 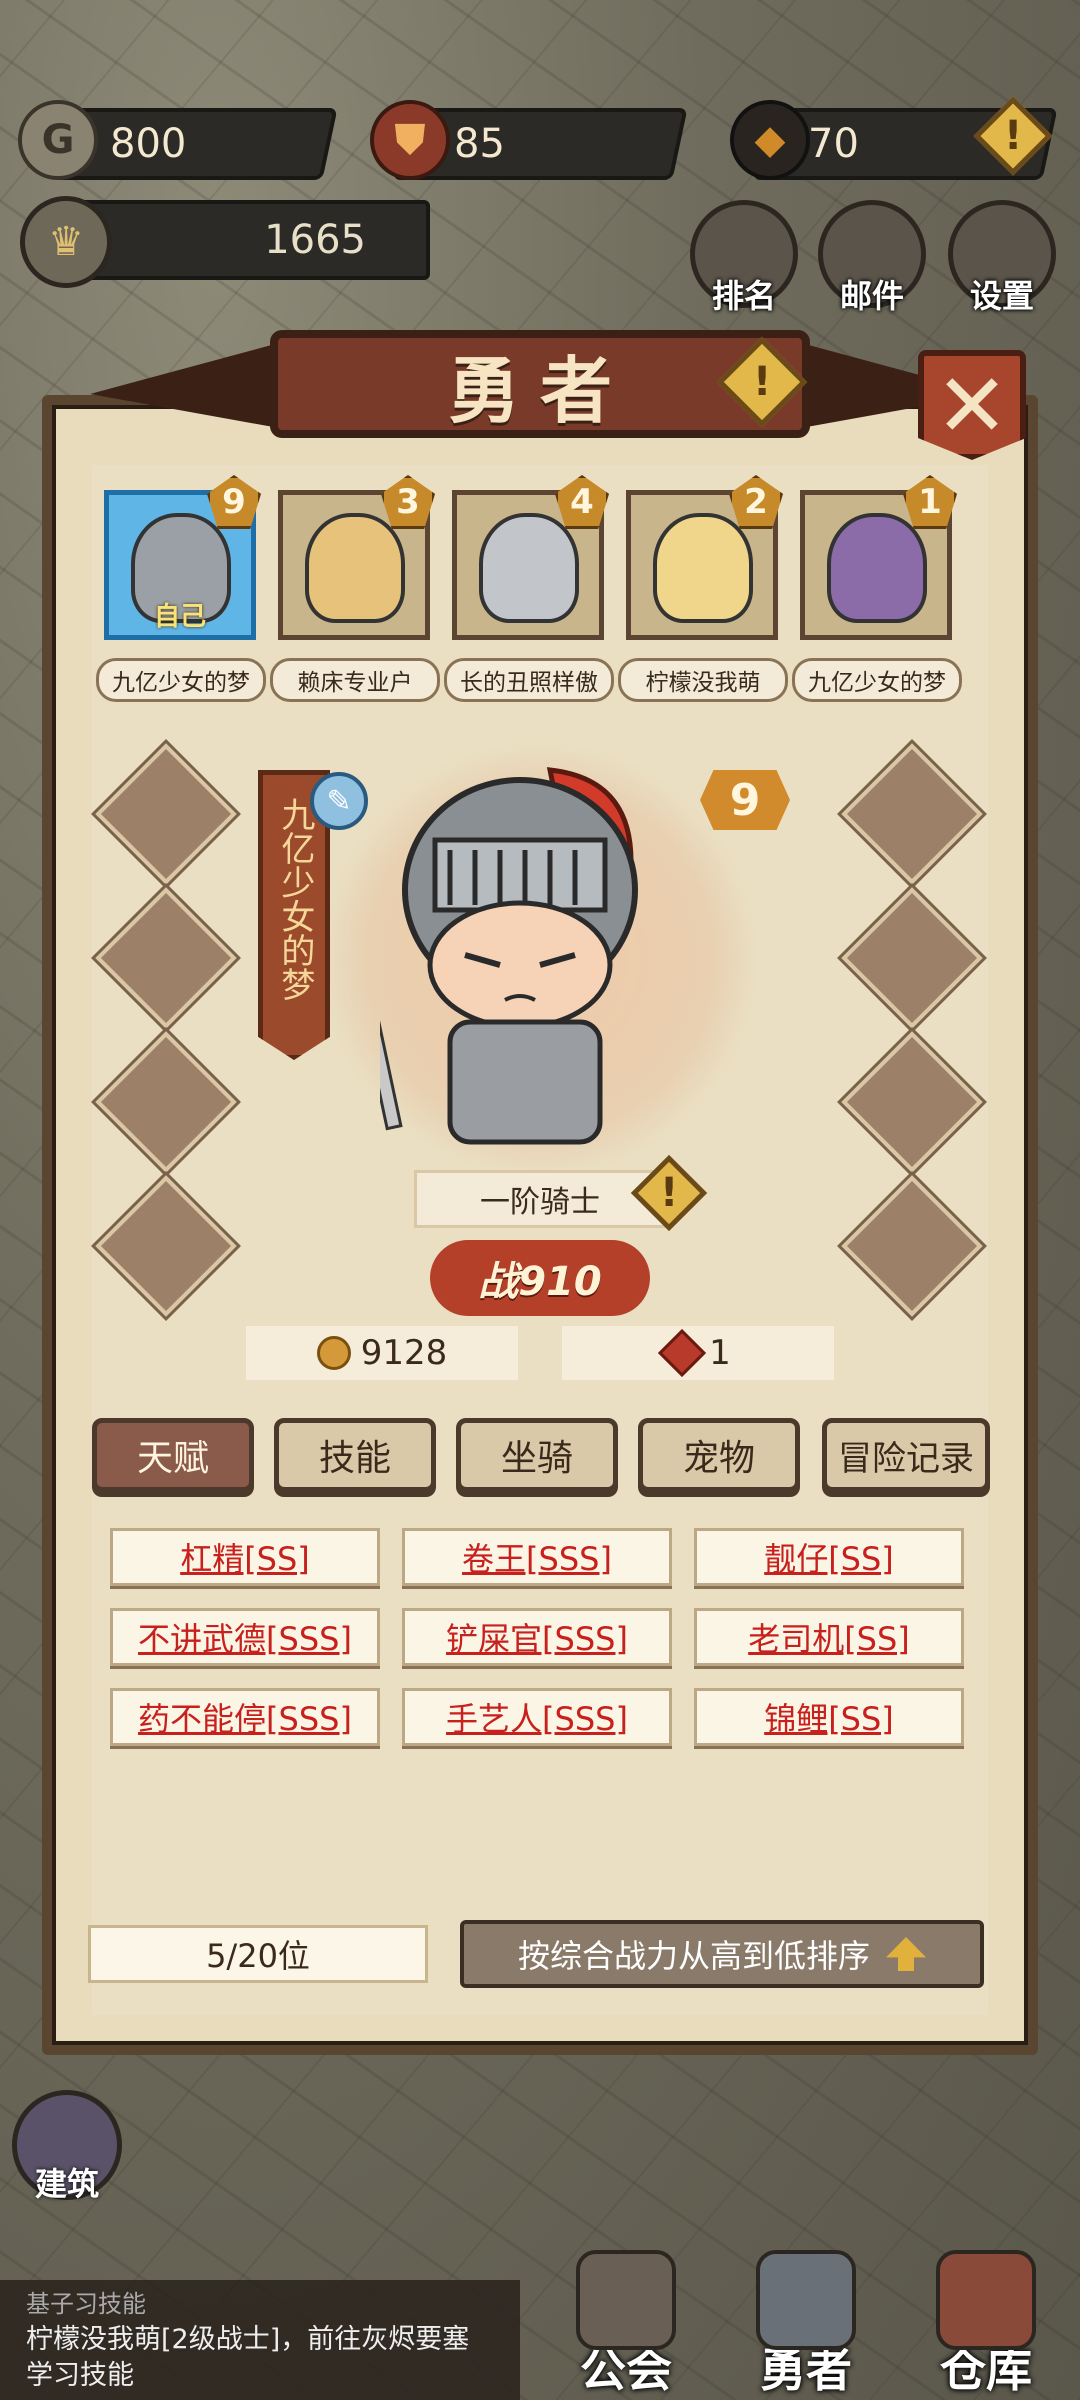 What do you see at coordinates (744, 257) in the screenshot?
I see `rank-button: 排名` at bounding box center [744, 257].